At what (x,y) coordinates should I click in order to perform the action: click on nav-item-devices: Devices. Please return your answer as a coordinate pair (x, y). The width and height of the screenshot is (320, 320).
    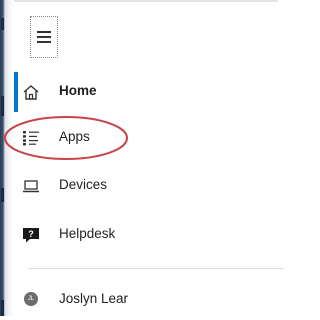
    Looking at the image, I should click on (146, 186).